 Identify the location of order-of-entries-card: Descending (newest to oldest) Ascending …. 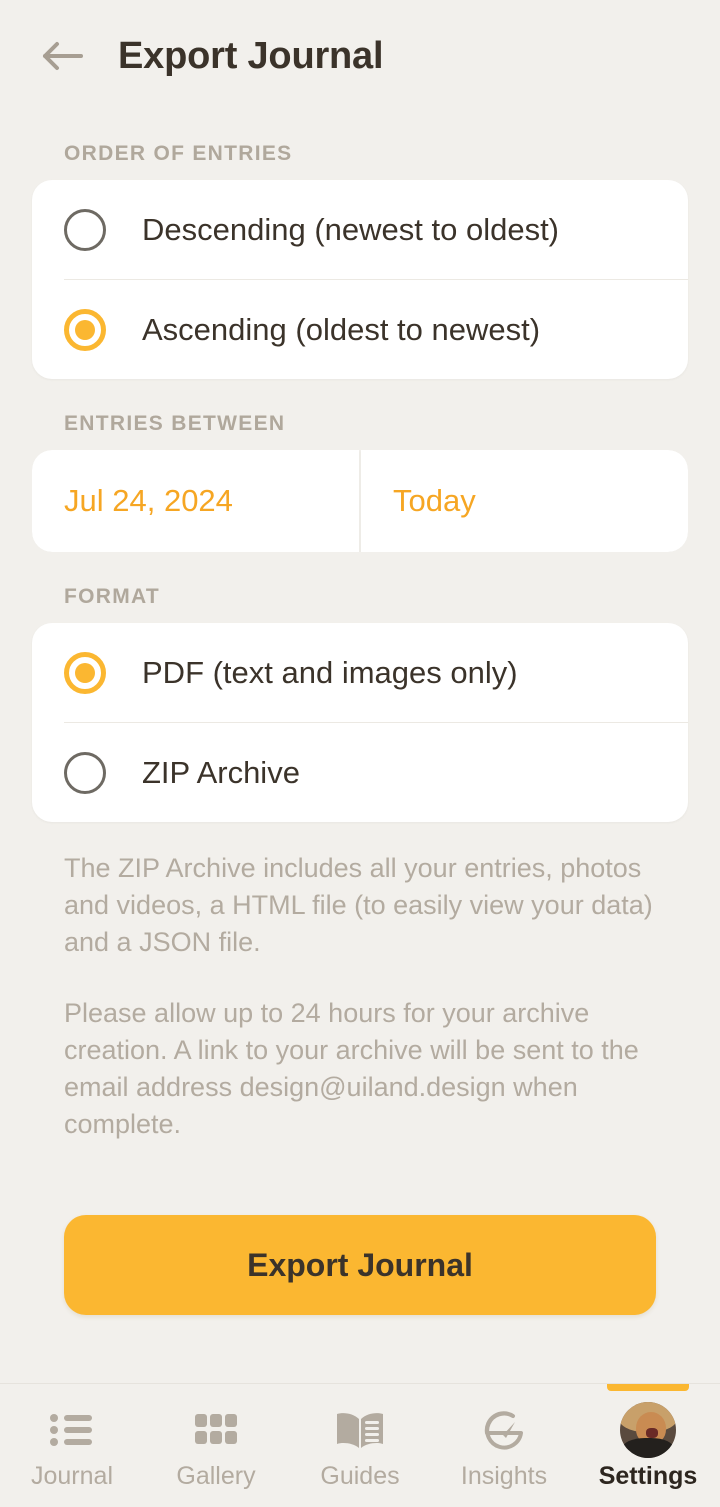
(360, 279).